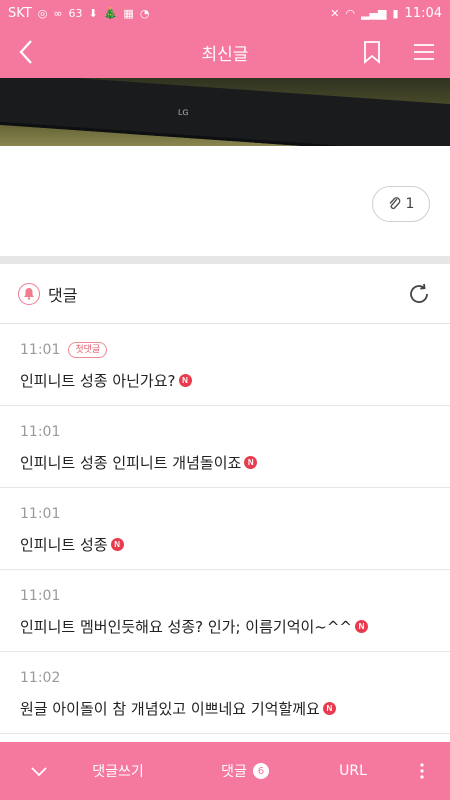 Image resolution: width=450 pixels, height=800 pixels. I want to click on app-notification-icon: ▦, so click(128, 13).